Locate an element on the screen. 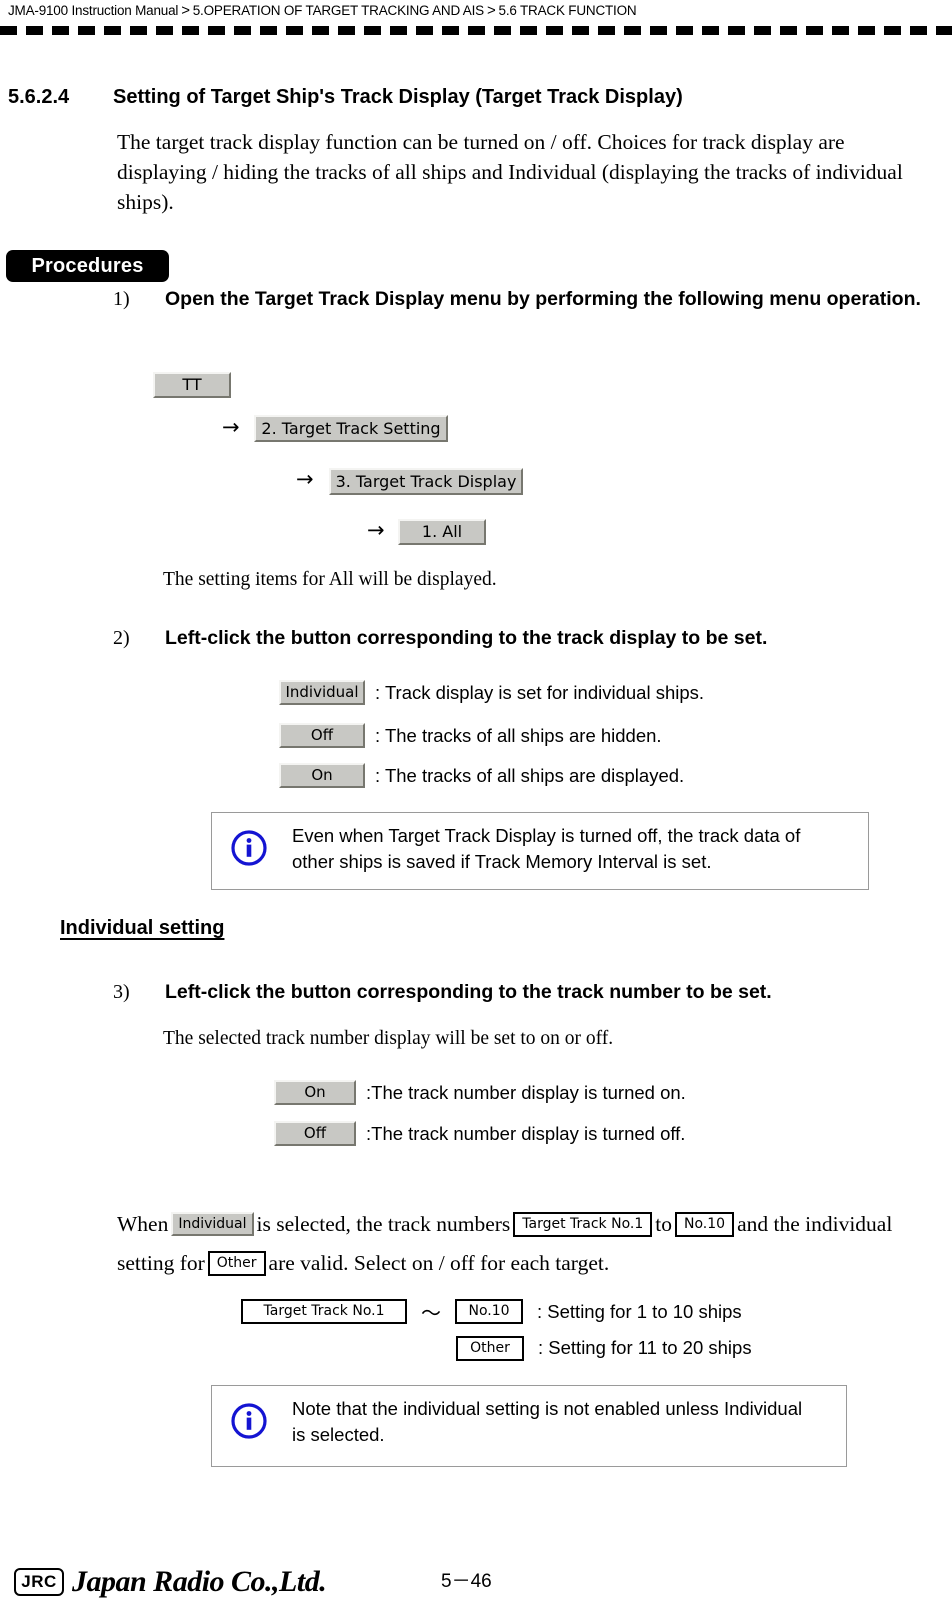 This screenshot has width=952, height=1620. range-legend-row-2: Other : Setting for 11 to 20 ships is located at coordinates (604, 1349).